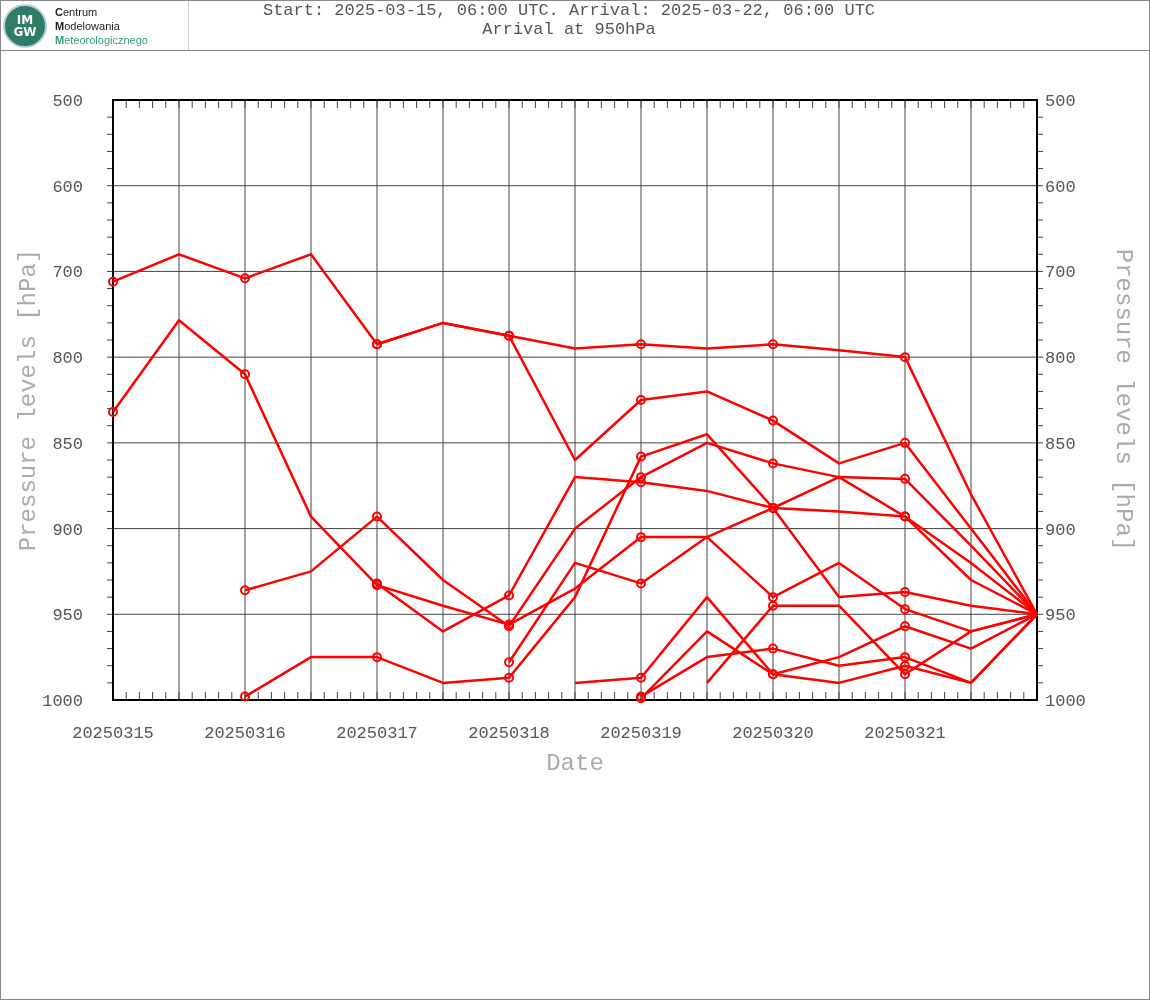 This screenshot has width=1150, height=1000. I want to click on logo-text: Modelowania, so click(88, 25).